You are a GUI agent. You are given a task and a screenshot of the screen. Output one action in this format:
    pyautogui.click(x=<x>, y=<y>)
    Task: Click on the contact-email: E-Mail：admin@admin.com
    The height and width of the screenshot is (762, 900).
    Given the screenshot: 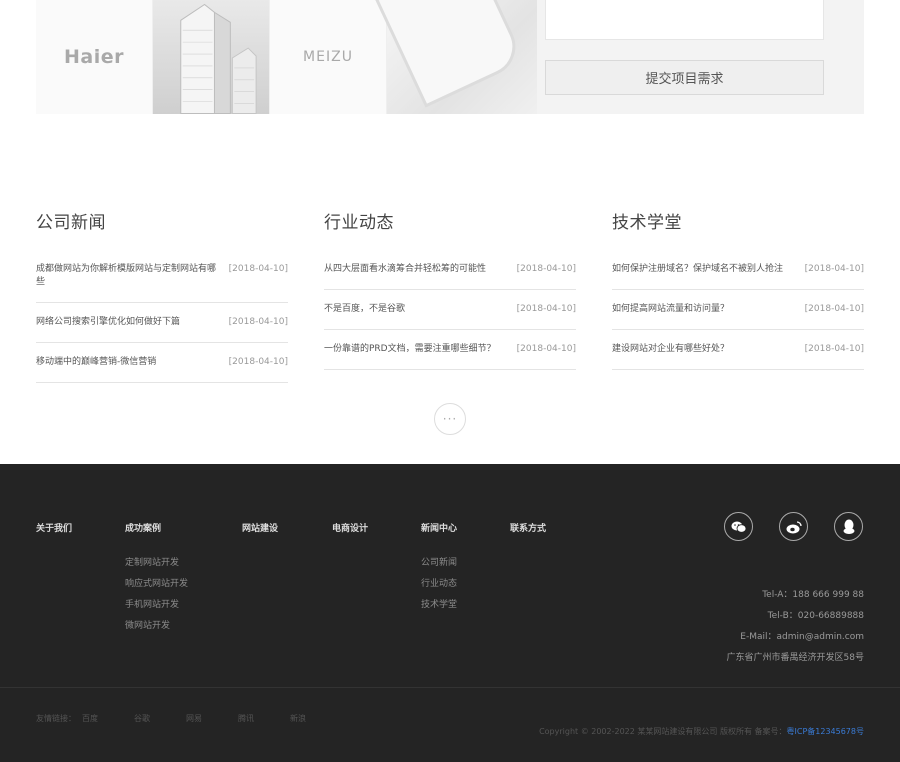 What is the action you would take?
    pyautogui.click(x=802, y=635)
    